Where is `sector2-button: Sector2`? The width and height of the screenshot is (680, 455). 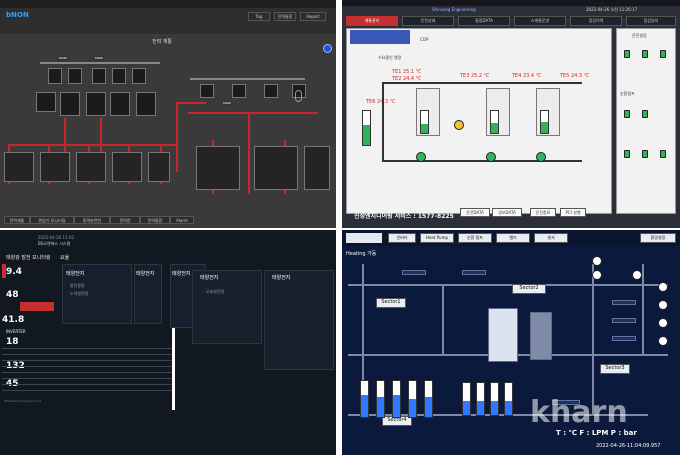
sector2-button: Sector2 is located at coordinates (529, 289).